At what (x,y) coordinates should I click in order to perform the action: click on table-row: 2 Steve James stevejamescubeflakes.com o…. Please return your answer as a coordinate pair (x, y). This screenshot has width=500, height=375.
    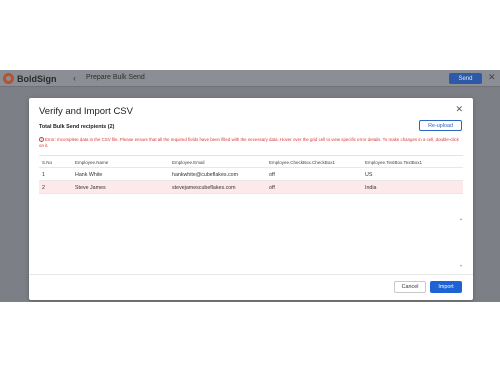
    Looking at the image, I should click on (251, 187).